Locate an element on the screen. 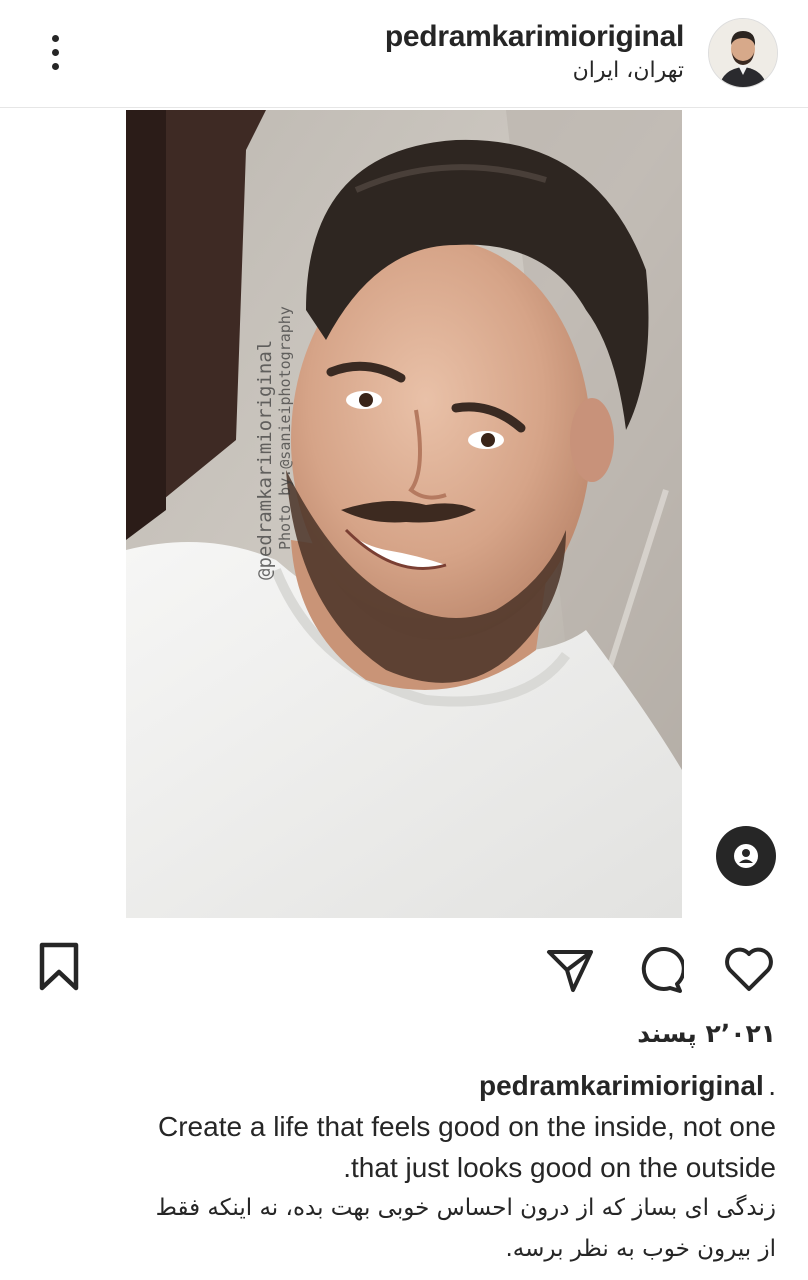  post-header: pedramkarimioriginal تهران، ایران is located at coordinates (404, 54).